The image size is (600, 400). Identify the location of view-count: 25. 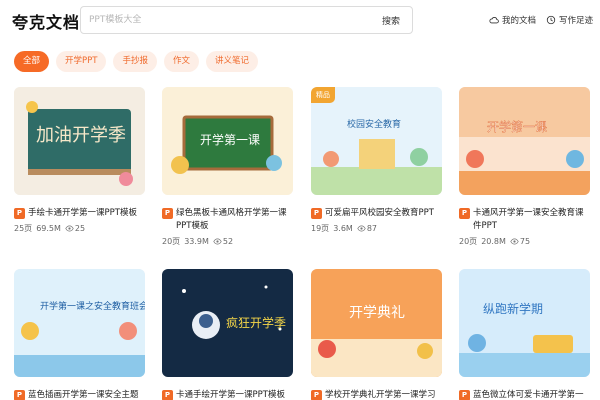
(80, 228).